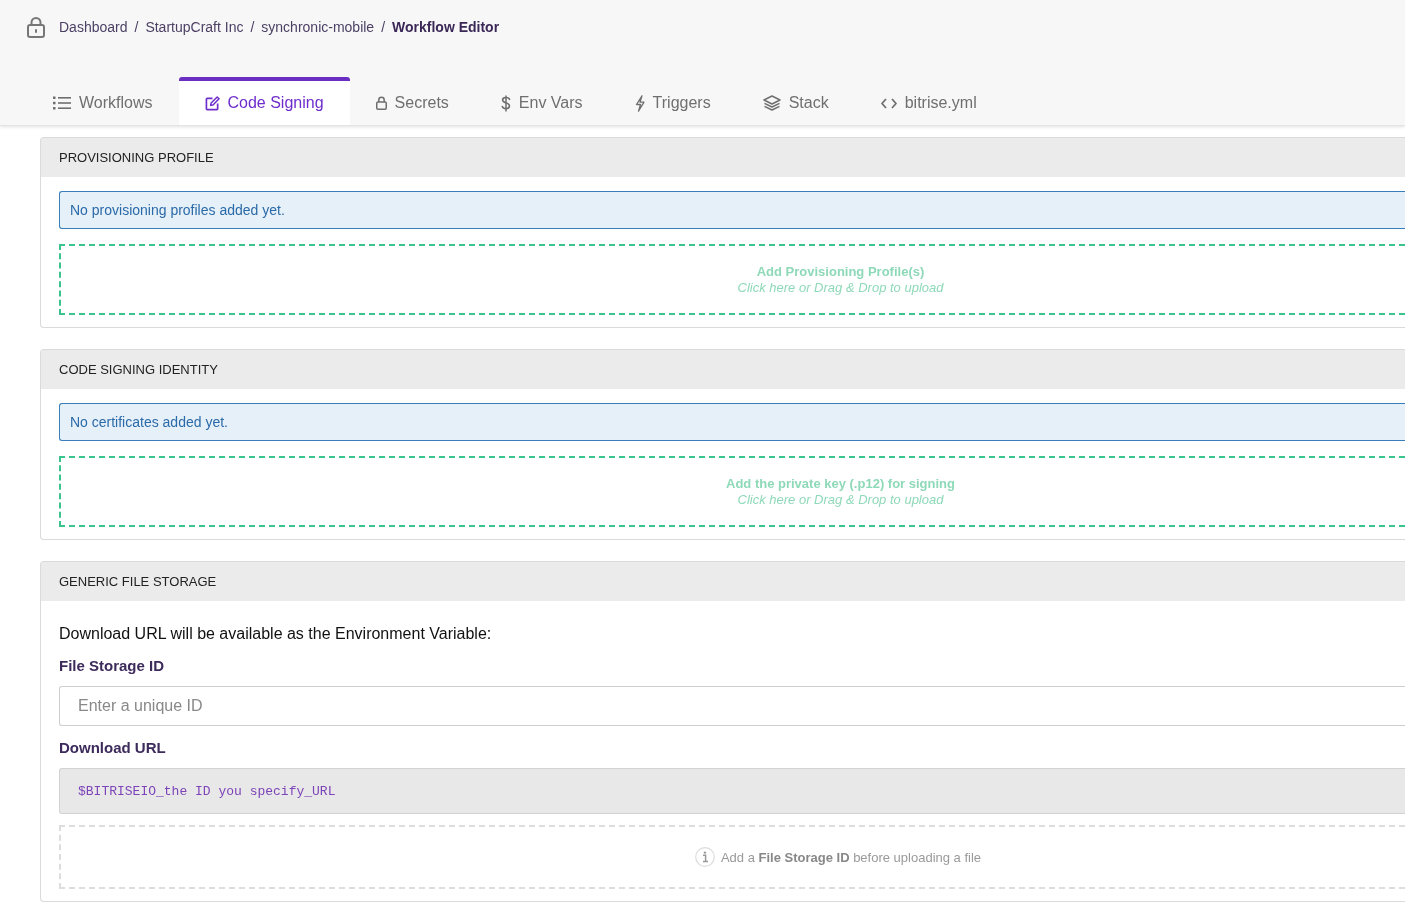 Image resolution: width=1405 pixels, height=903 pixels. Describe the element at coordinates (113, 748) in the screenshot. I see `field-label: Download URL` at that location.